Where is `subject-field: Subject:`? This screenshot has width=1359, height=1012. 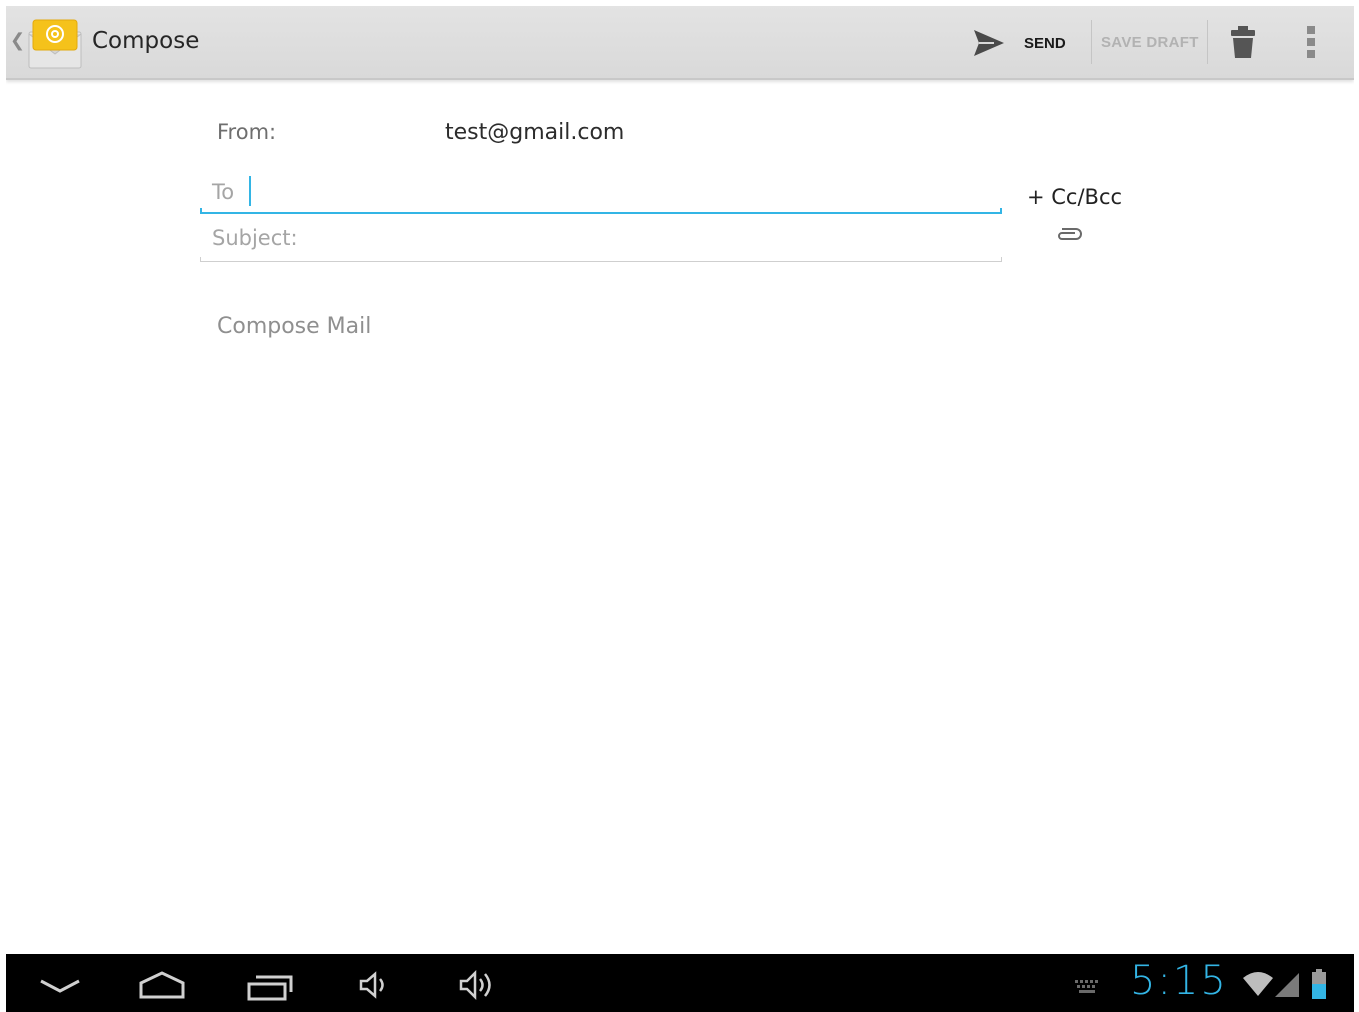 subject-field: Subject: is located at coordinates (601, 240).